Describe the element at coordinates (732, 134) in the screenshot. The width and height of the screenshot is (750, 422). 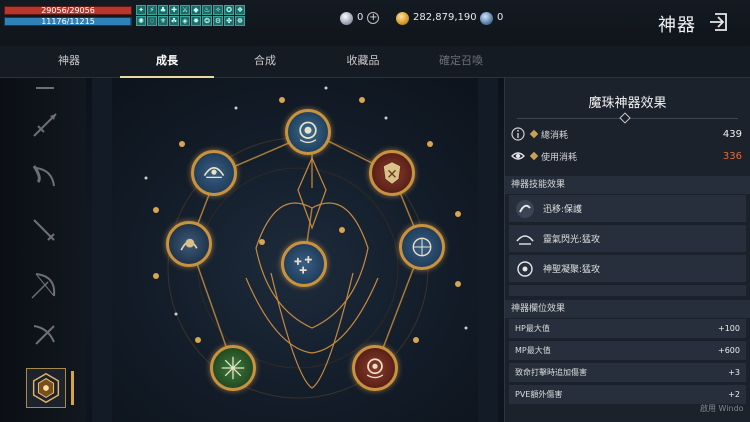
I see `total-cost-value: 439` at that location.